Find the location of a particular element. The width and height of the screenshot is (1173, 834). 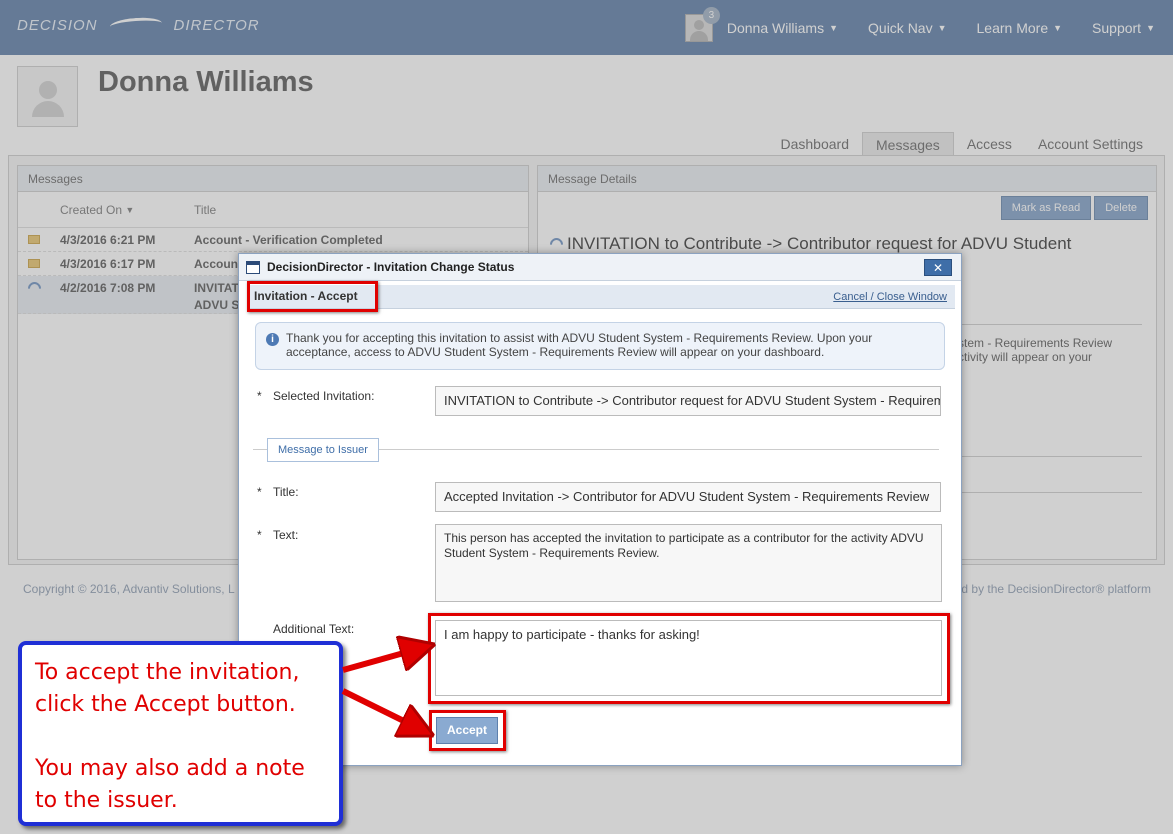

additional-text-label: Additional Text: is located at coordinates (314, 629).